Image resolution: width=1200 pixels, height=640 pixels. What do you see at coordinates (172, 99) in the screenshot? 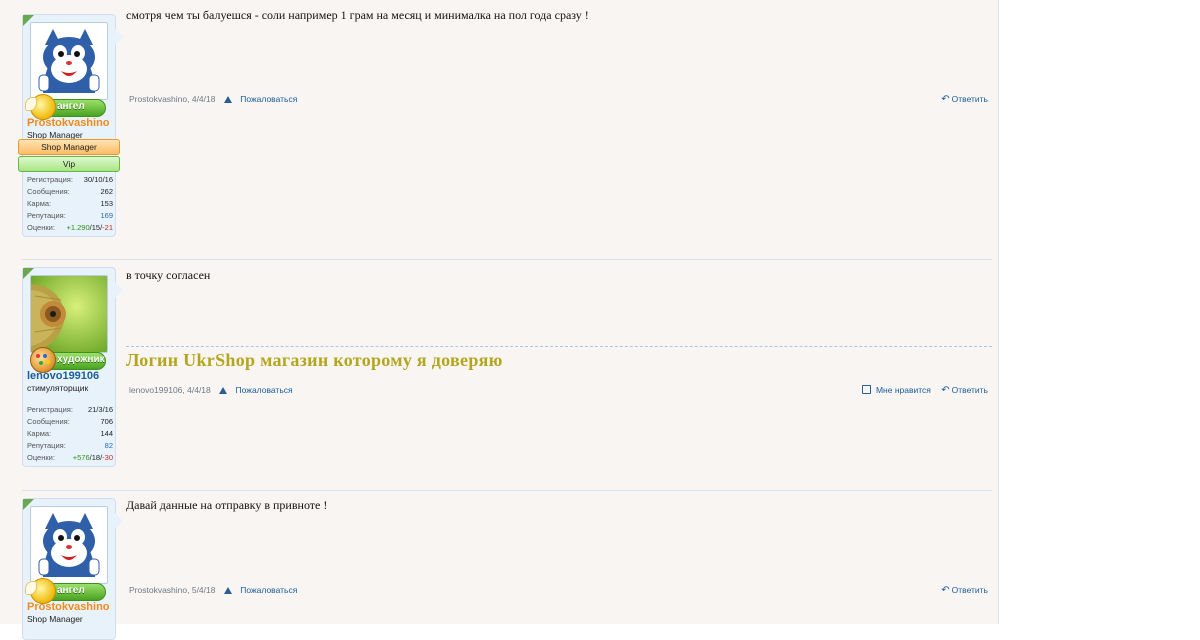
I see `post-author-date: Prostokvashino, 4/4/18` at bounding box center [172, 99].